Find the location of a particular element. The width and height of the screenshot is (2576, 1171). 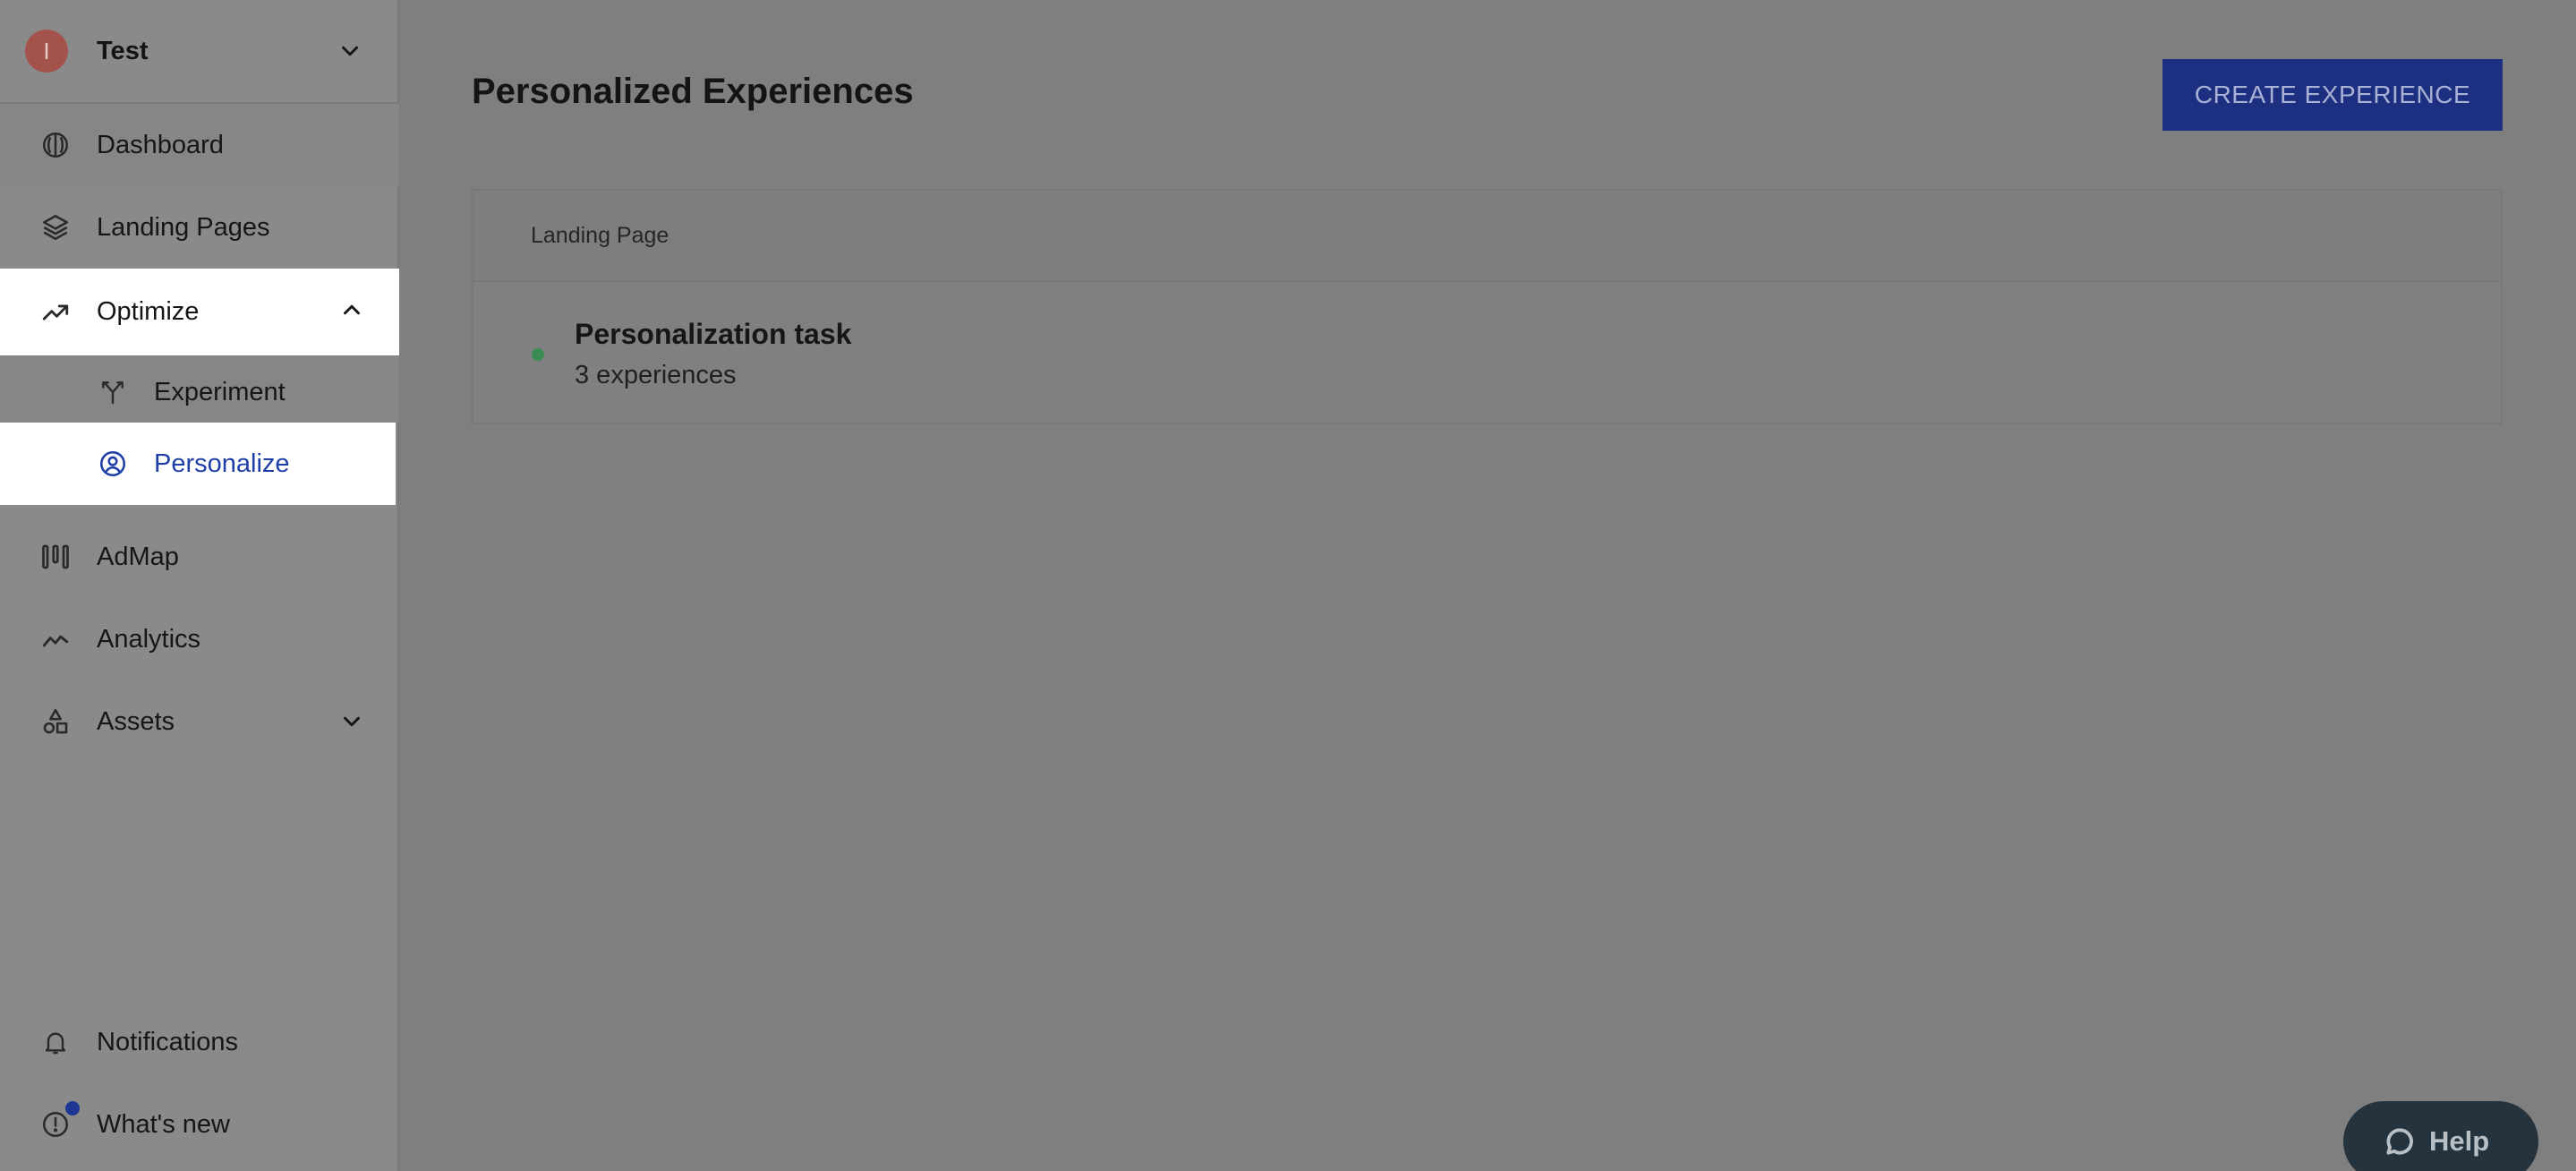

sidebar-item-dashboard: Dashboard is located at coordinates (199, 145).